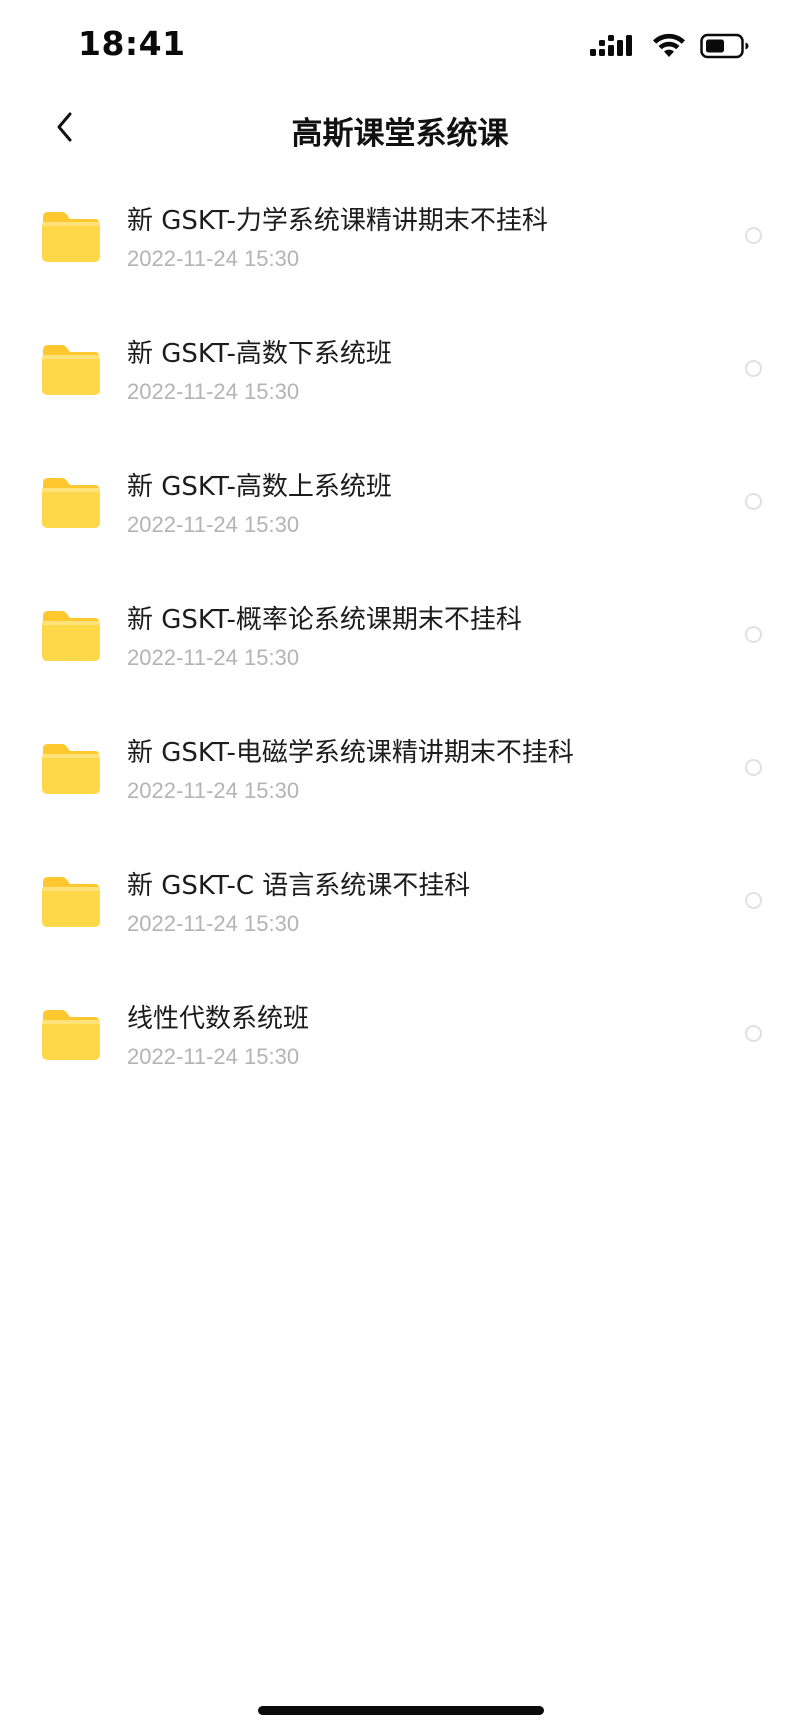  I want to click on folder-row: 新 GSKT-概率论系统课期末不挂科 2022-11-24 15:30, so click(400, 637).